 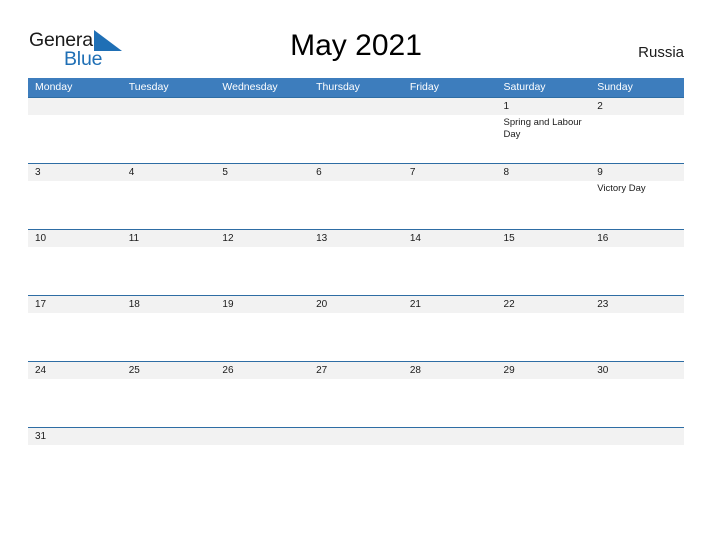 I want to click on day-number-20: 20, so click(x=356, y=304).